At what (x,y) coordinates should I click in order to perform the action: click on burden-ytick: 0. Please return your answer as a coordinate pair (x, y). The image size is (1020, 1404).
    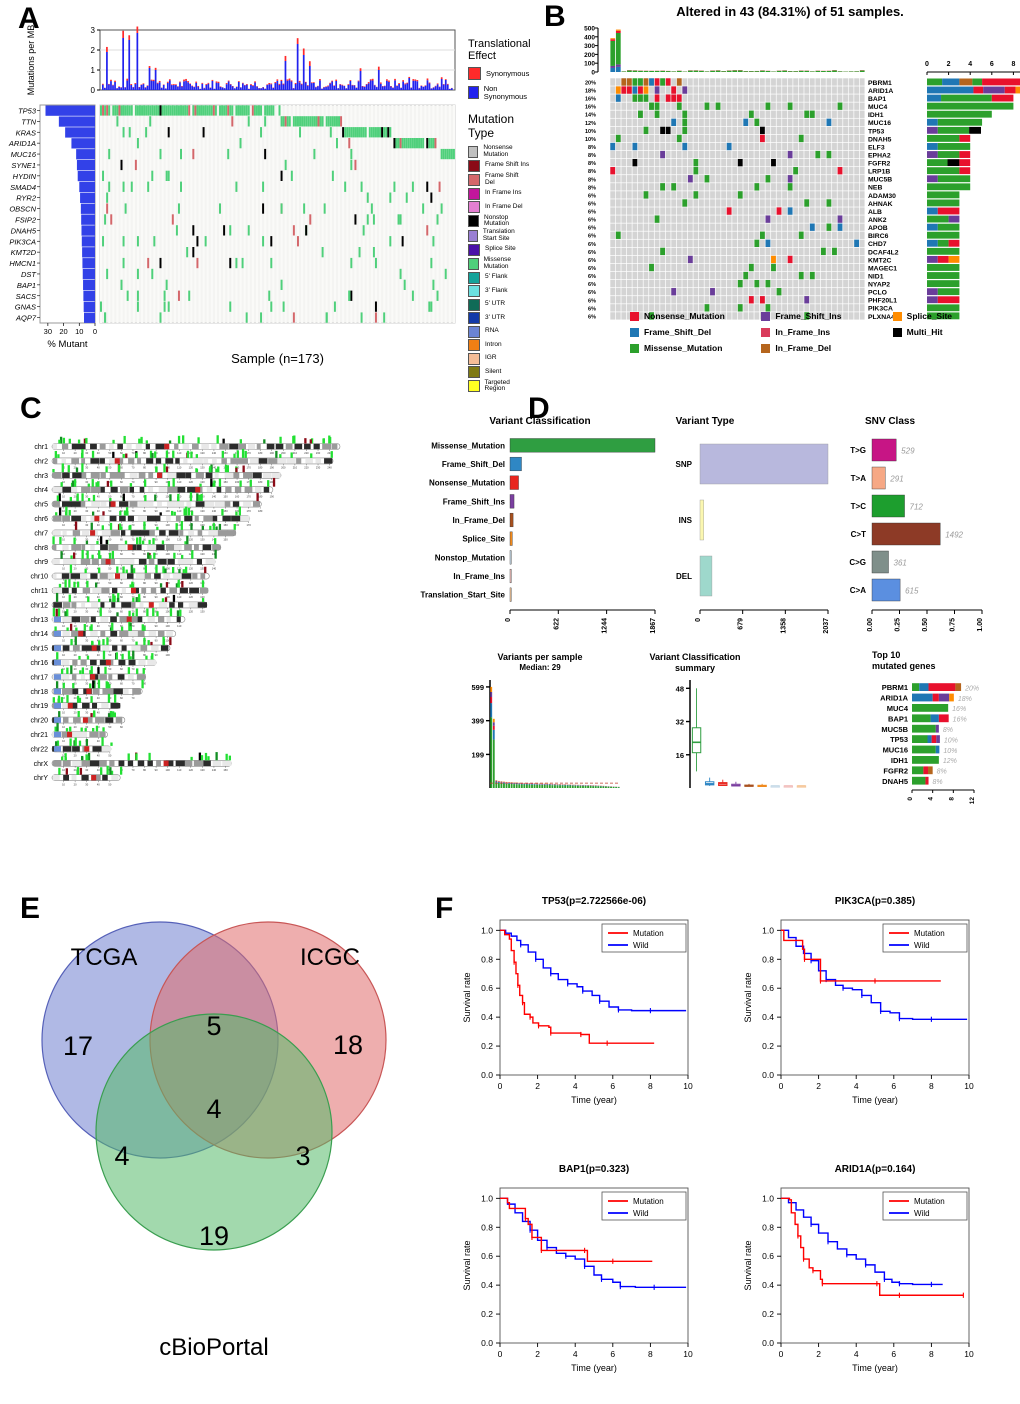
    Looking at the image, I should click on (93, 90).